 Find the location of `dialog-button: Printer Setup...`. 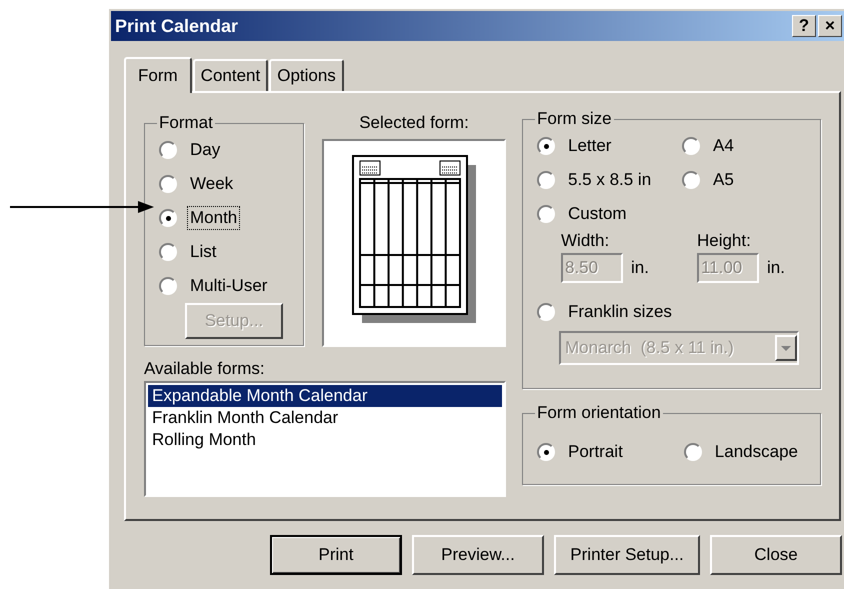

dialog-button: Printer Setup... is located at coordinates (627, 555).